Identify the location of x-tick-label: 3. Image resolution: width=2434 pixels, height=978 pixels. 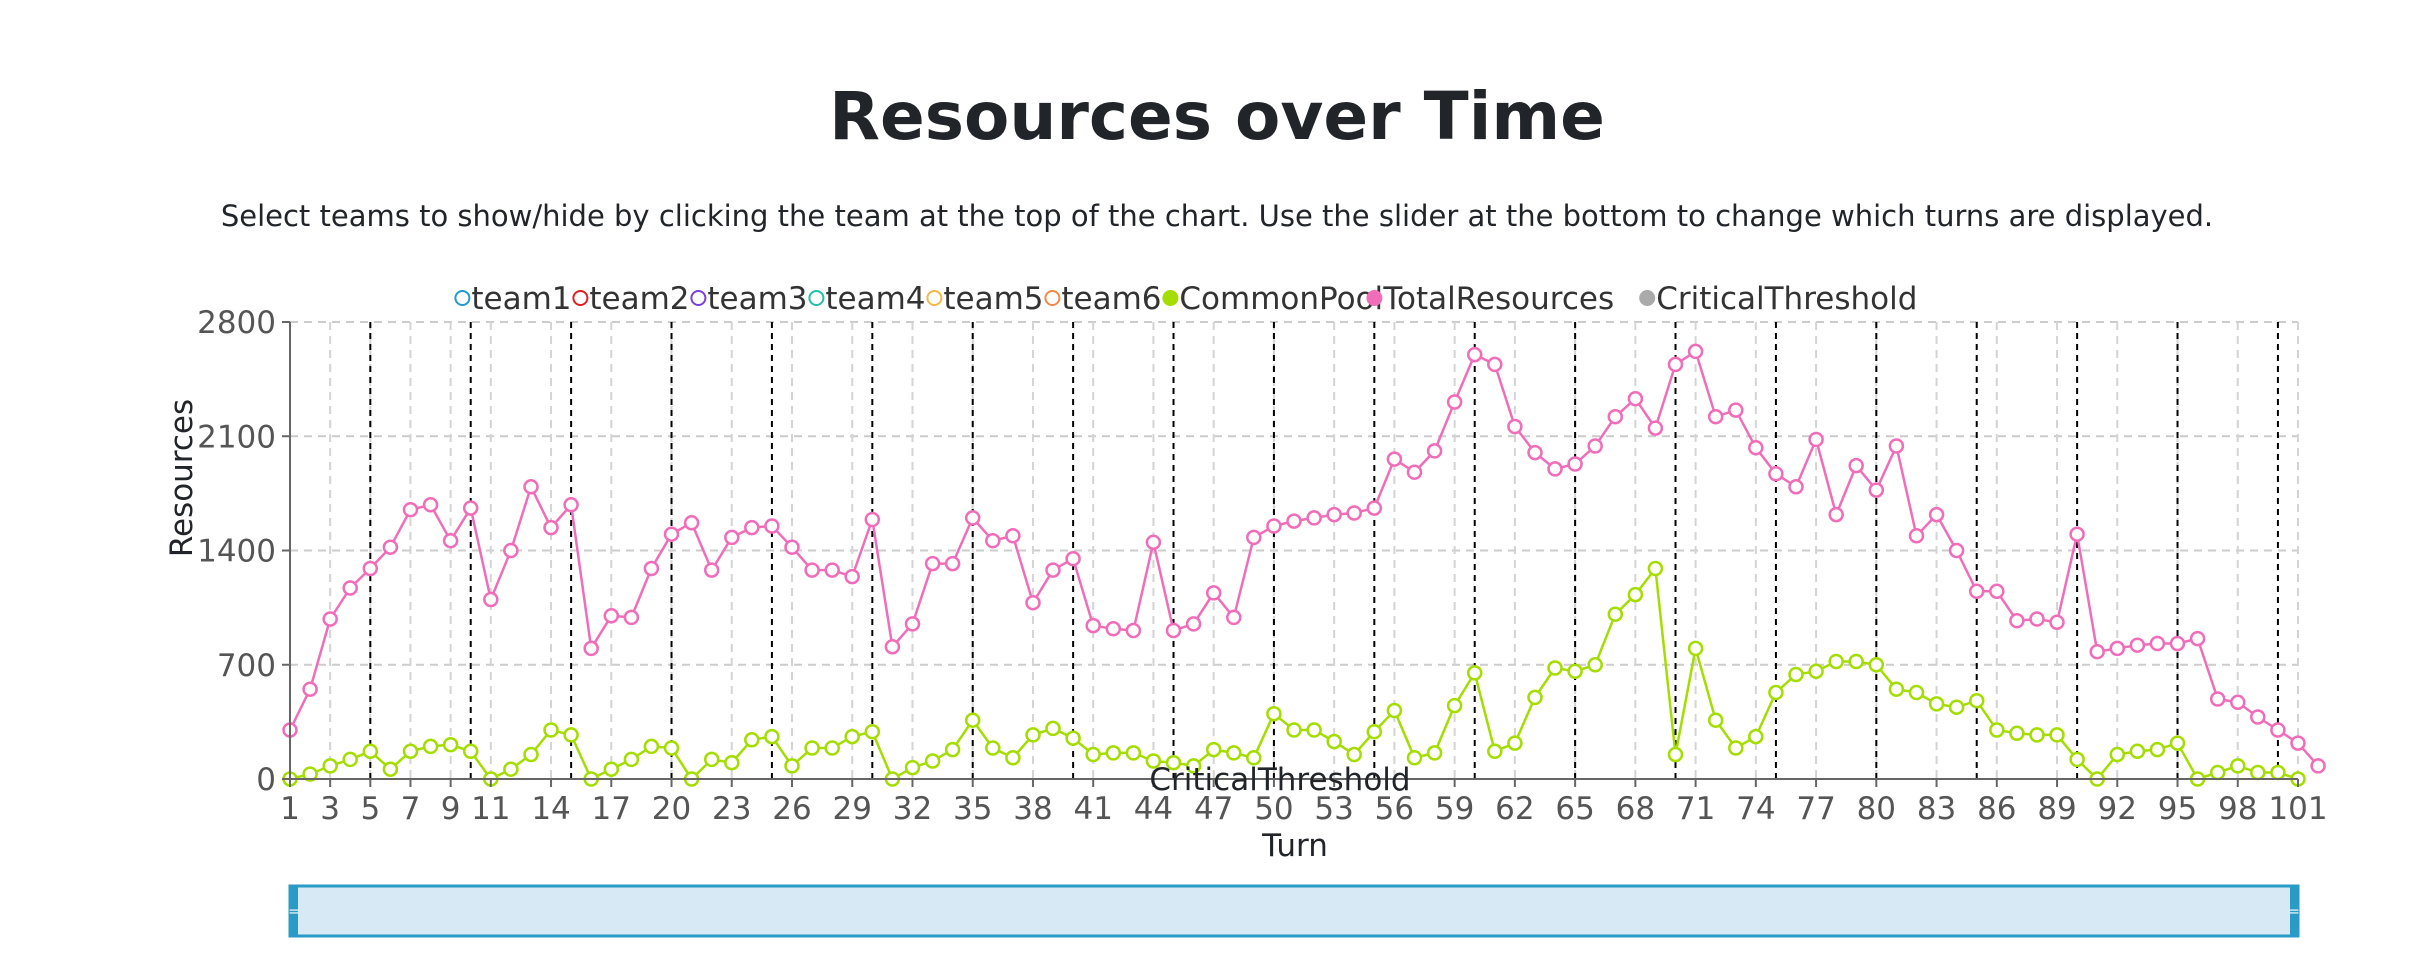
(330, 809).